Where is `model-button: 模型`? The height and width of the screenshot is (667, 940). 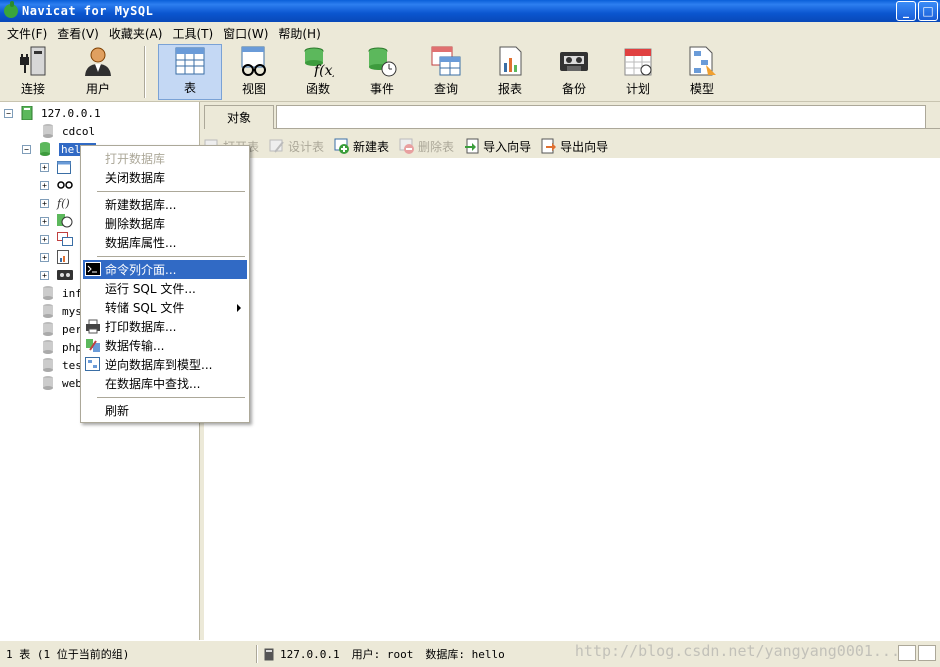
model-button: 模型 is located at coordinates (702, 72).